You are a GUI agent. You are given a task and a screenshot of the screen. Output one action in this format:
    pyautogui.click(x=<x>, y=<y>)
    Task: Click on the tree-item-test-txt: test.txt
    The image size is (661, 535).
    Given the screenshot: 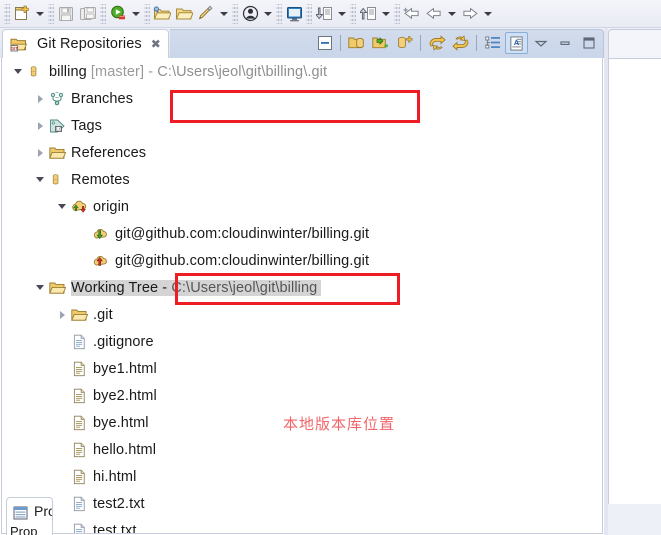 What is the action you would take?
    pyautogui.click(x=302, y=525)
    